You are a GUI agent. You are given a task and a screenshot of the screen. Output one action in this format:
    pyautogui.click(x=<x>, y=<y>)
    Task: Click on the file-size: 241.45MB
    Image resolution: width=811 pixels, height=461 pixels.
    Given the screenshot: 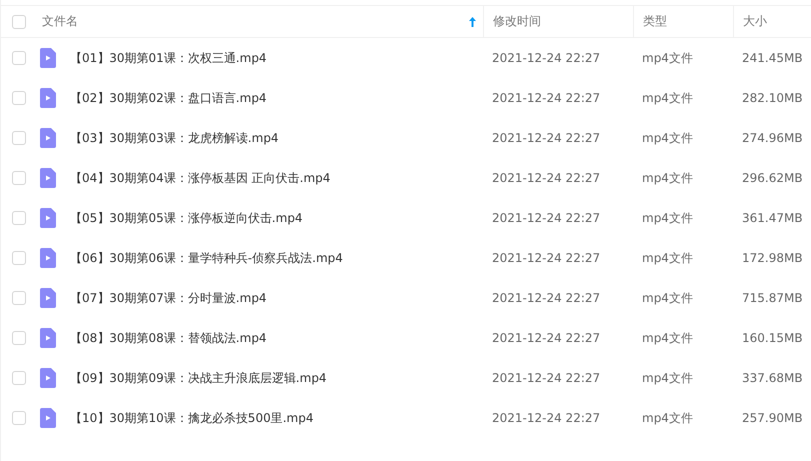 What is the action you would take?
    pyautogui.click(x=772, y=58)
    